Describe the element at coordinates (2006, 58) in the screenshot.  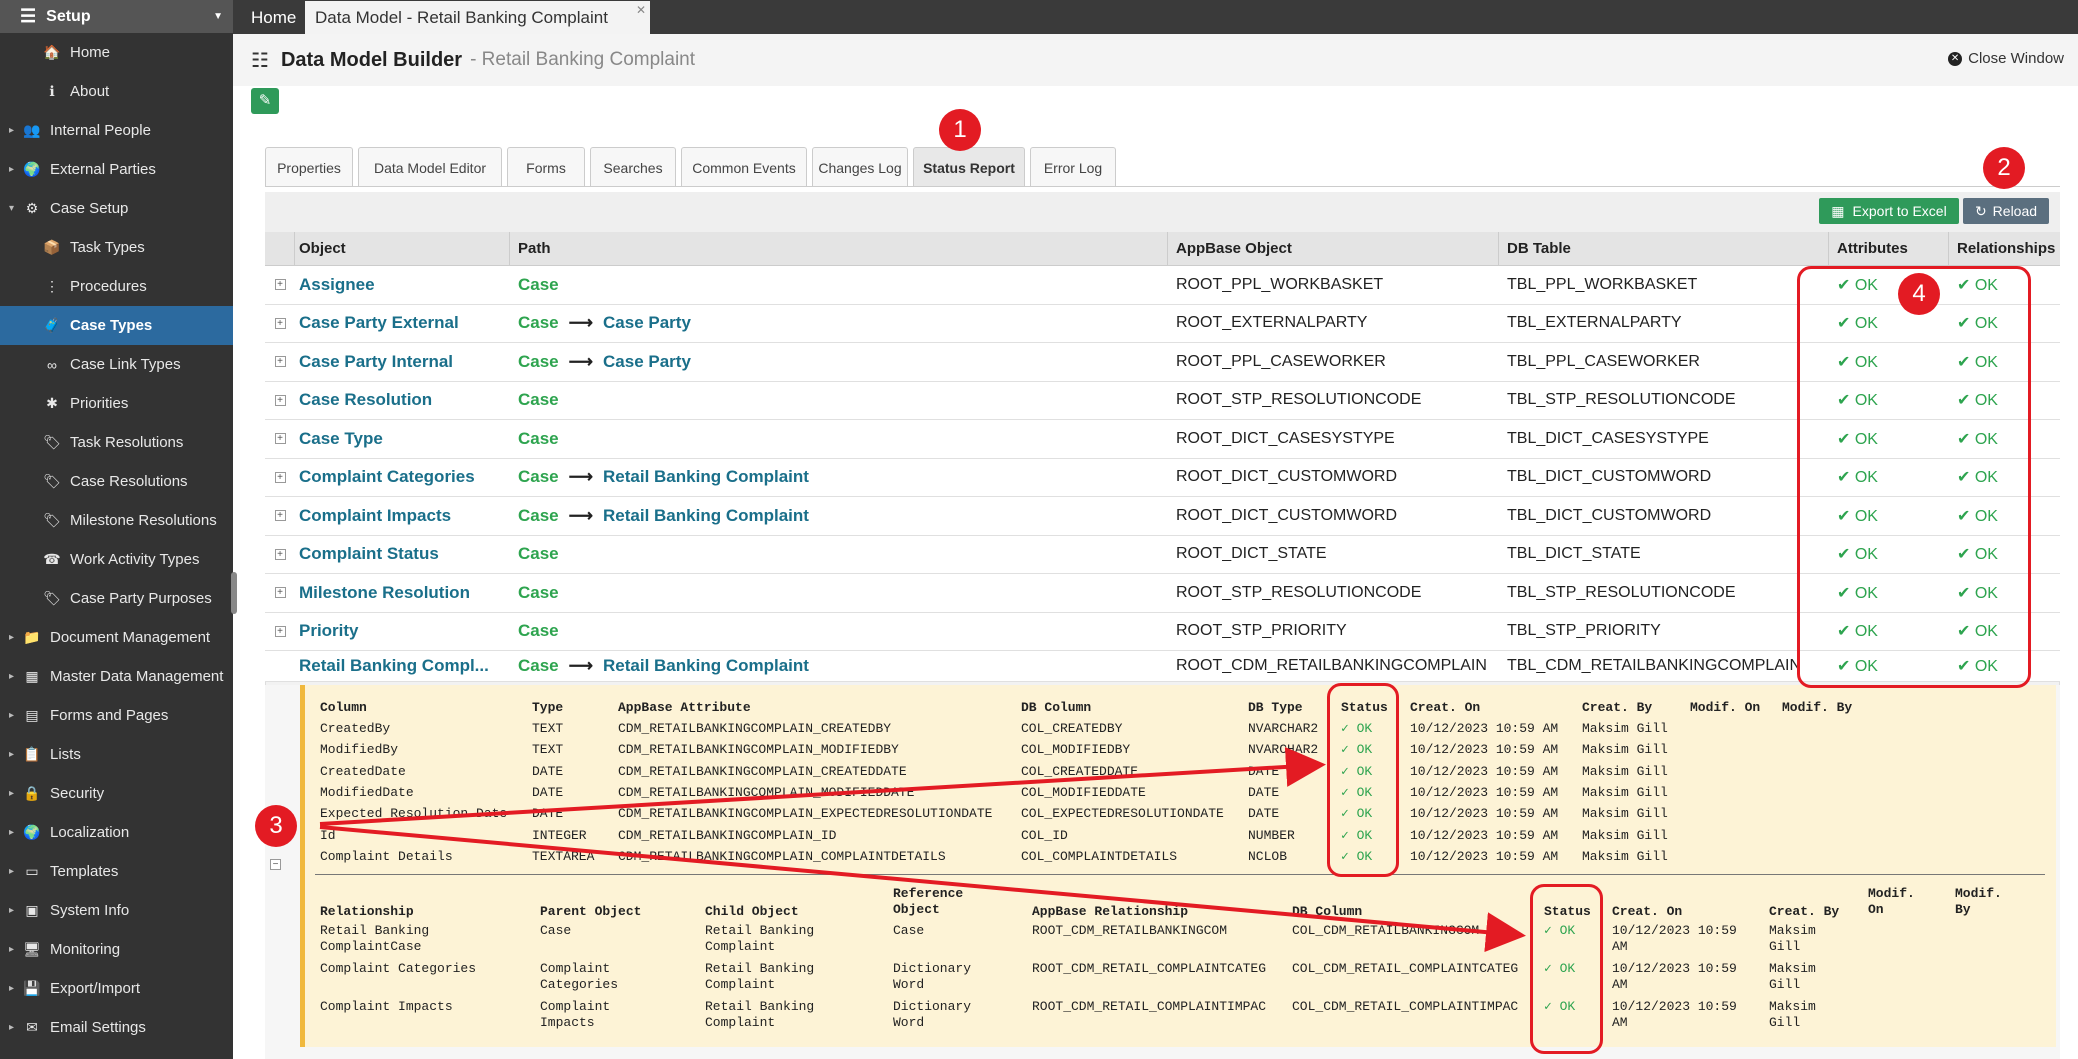
I see `close-window-button: ✕ Close Window` at that location.